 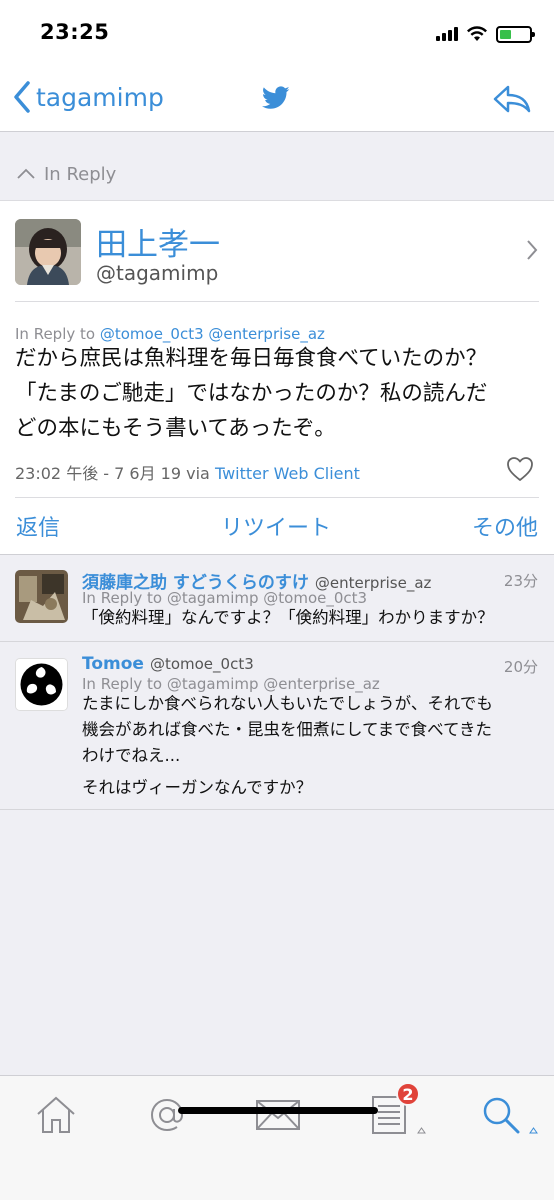 I want to click on tweet-text-line: 「たまのご馳走」ではなかったのか？私の読んだ, so click(x=251, y=393).